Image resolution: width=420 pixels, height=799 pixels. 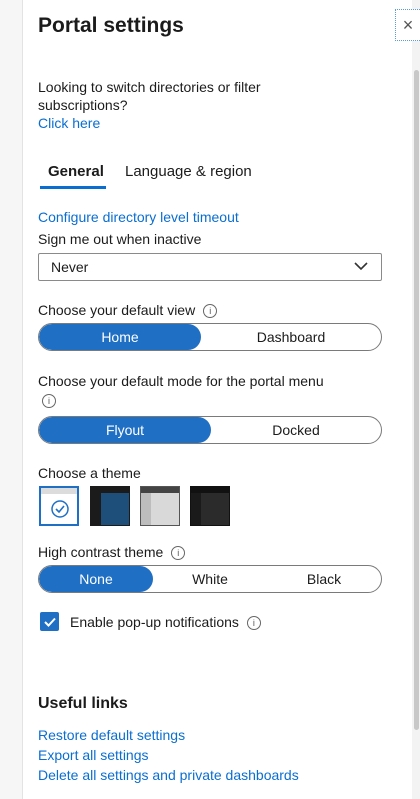 I want to click on select-value: Never, so click(x=70, y=267).